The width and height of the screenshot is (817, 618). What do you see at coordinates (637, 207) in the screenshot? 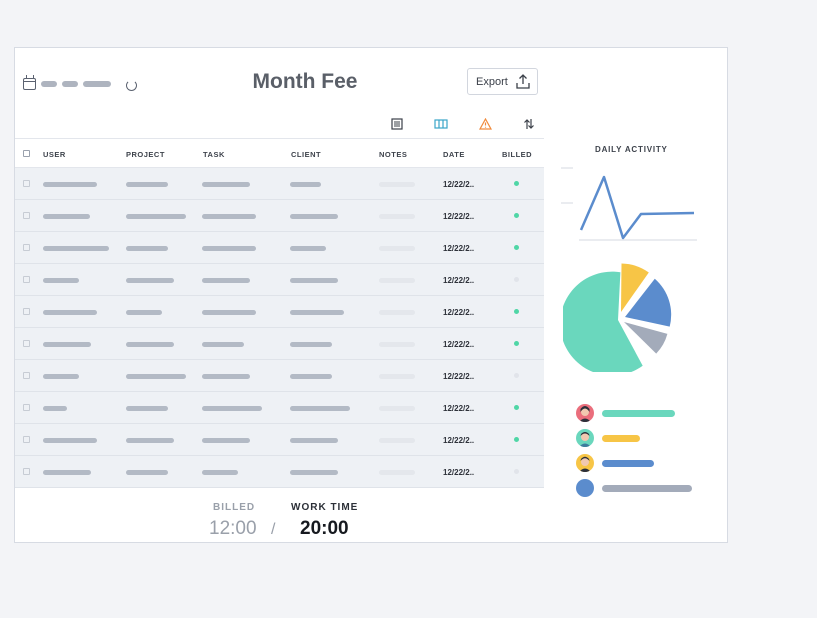
I see `activity-line` at bounding box center [637, 207].